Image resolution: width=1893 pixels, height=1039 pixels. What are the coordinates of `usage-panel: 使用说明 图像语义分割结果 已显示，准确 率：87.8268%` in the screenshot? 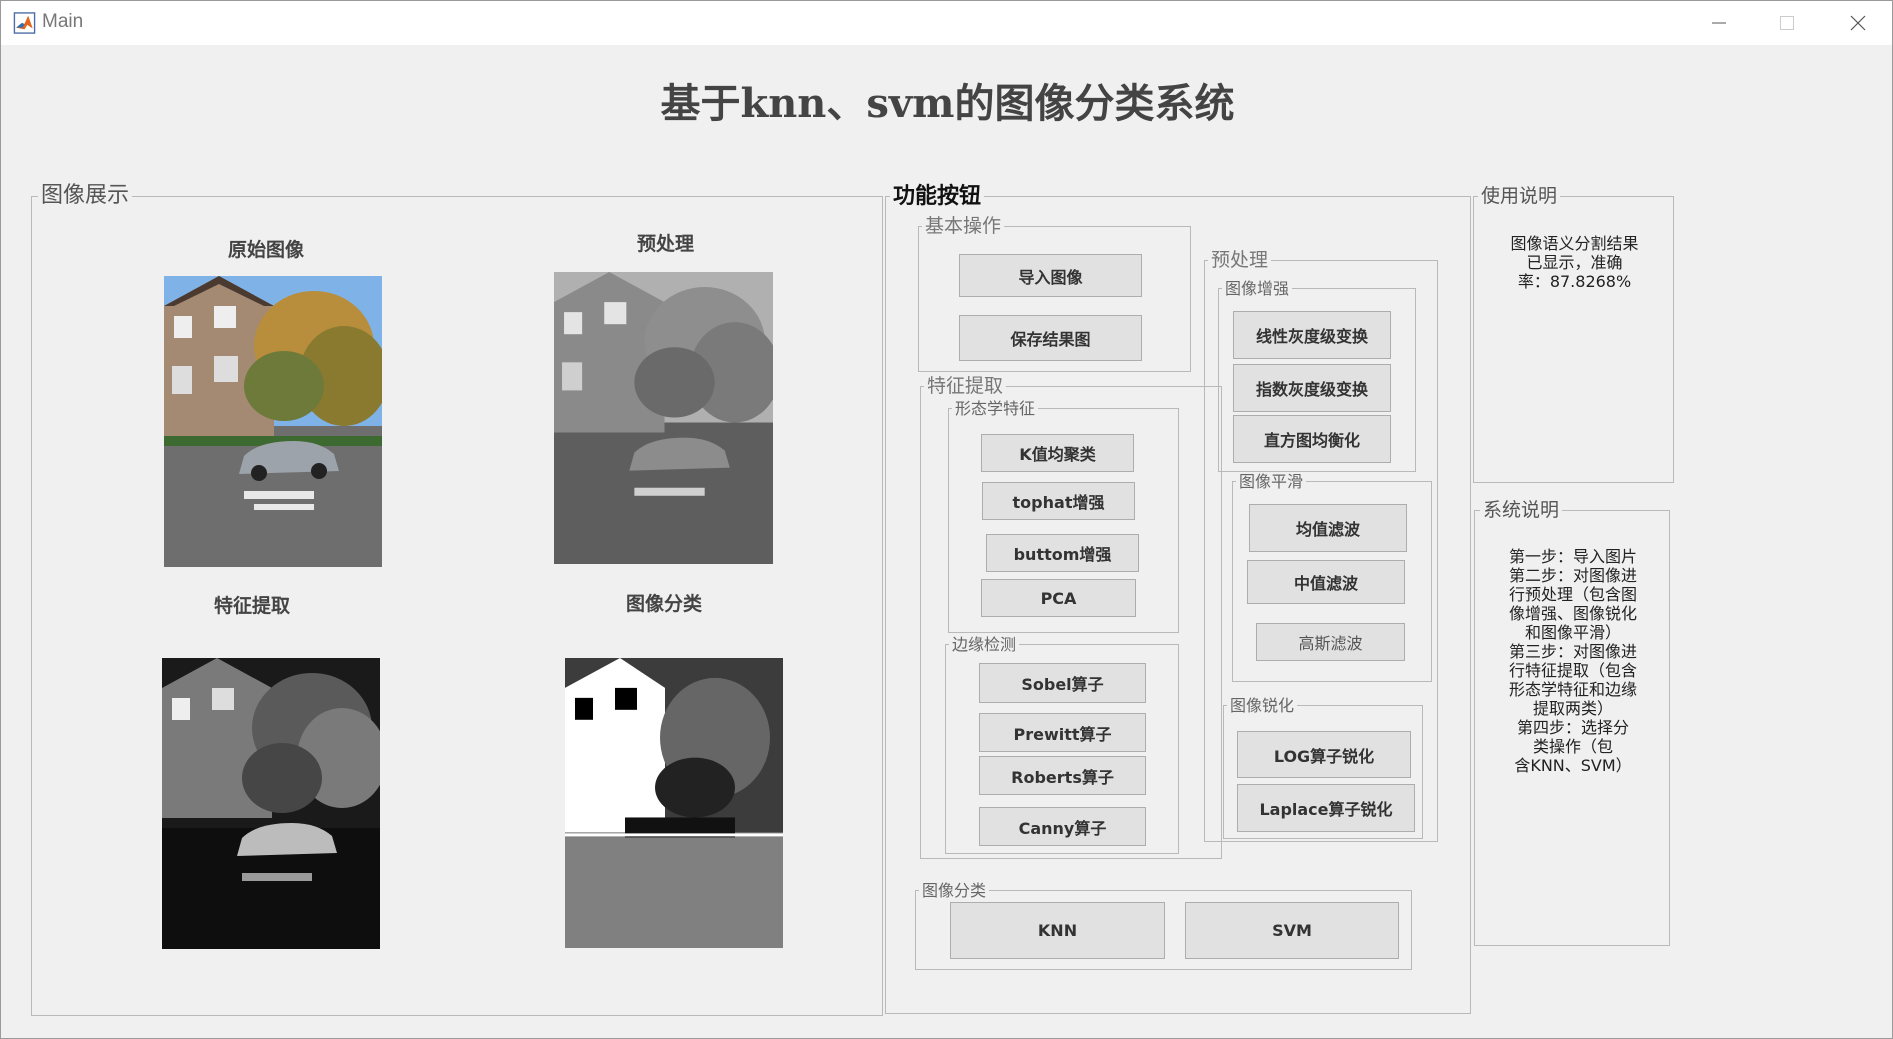 It's located at (1573, 334).